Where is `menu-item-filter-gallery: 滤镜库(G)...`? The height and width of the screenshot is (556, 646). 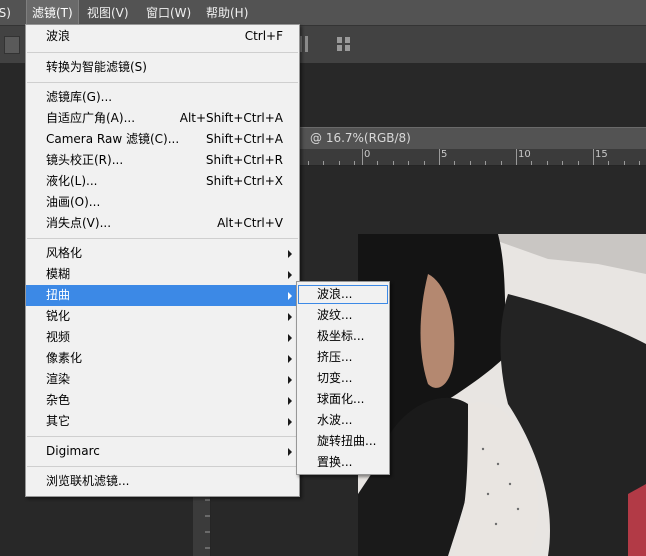
menu-item-filter-gallery: 滤镜库(G)... is located at coordinates (162, 97).